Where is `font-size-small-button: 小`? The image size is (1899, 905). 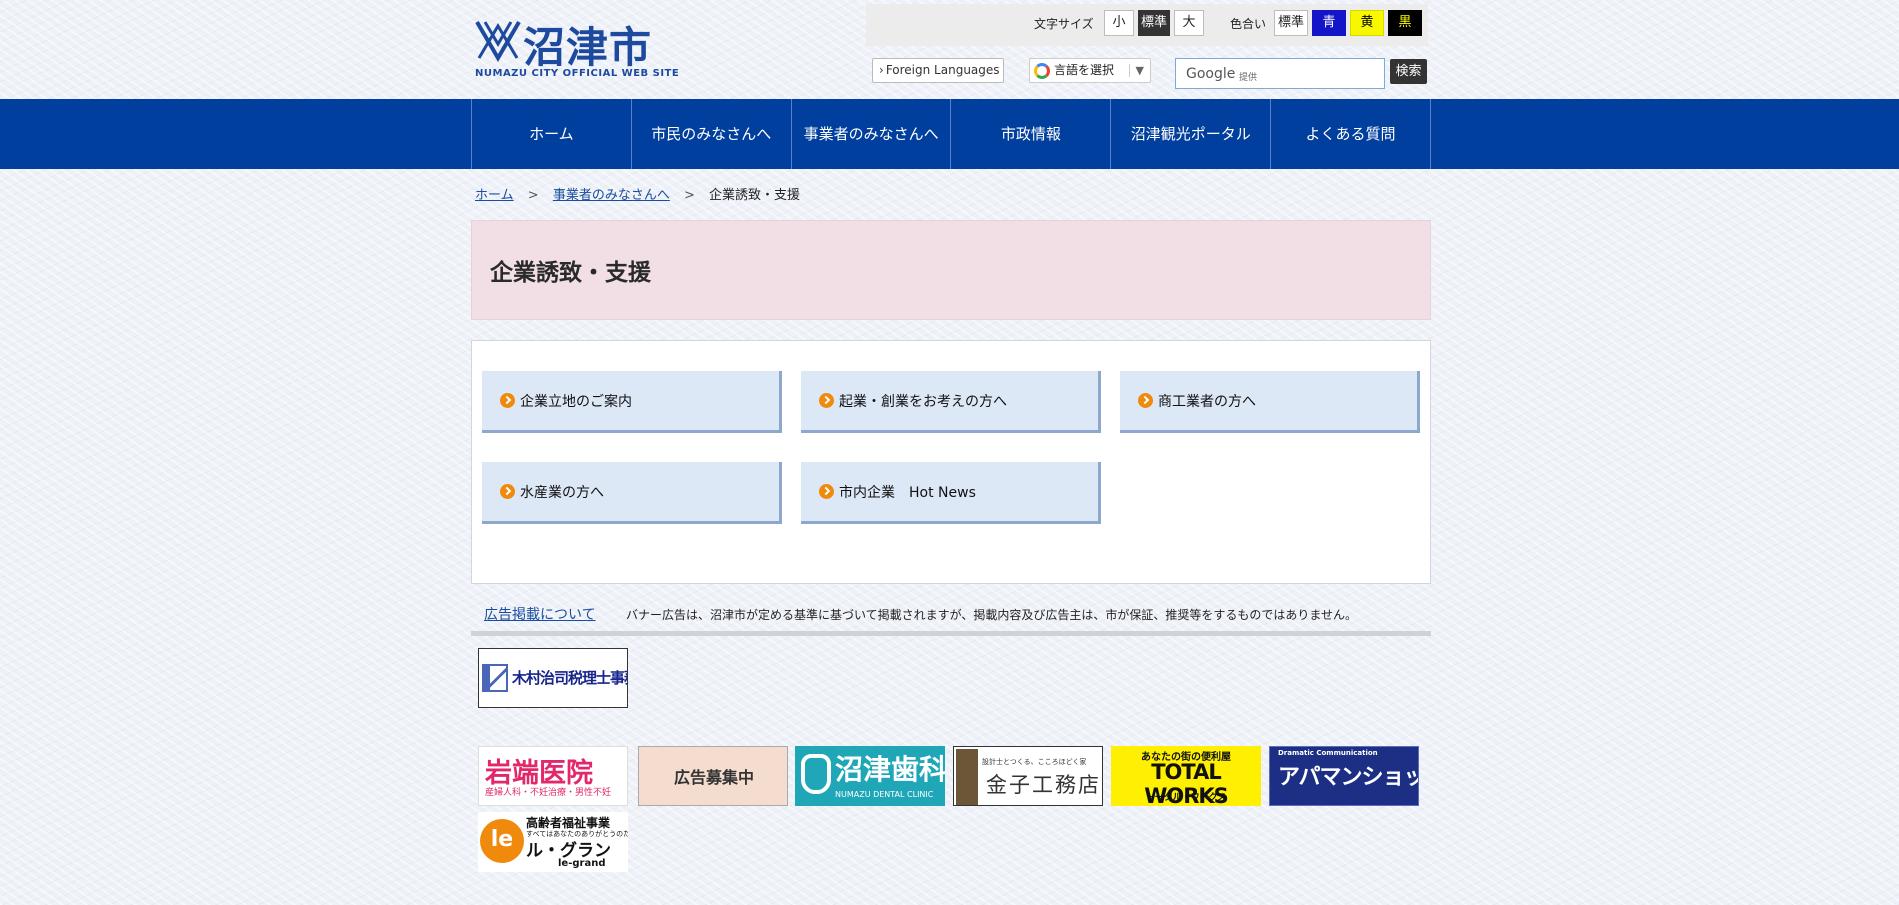
font-size-small-button: 小 is located at coordinates (1119, 23).